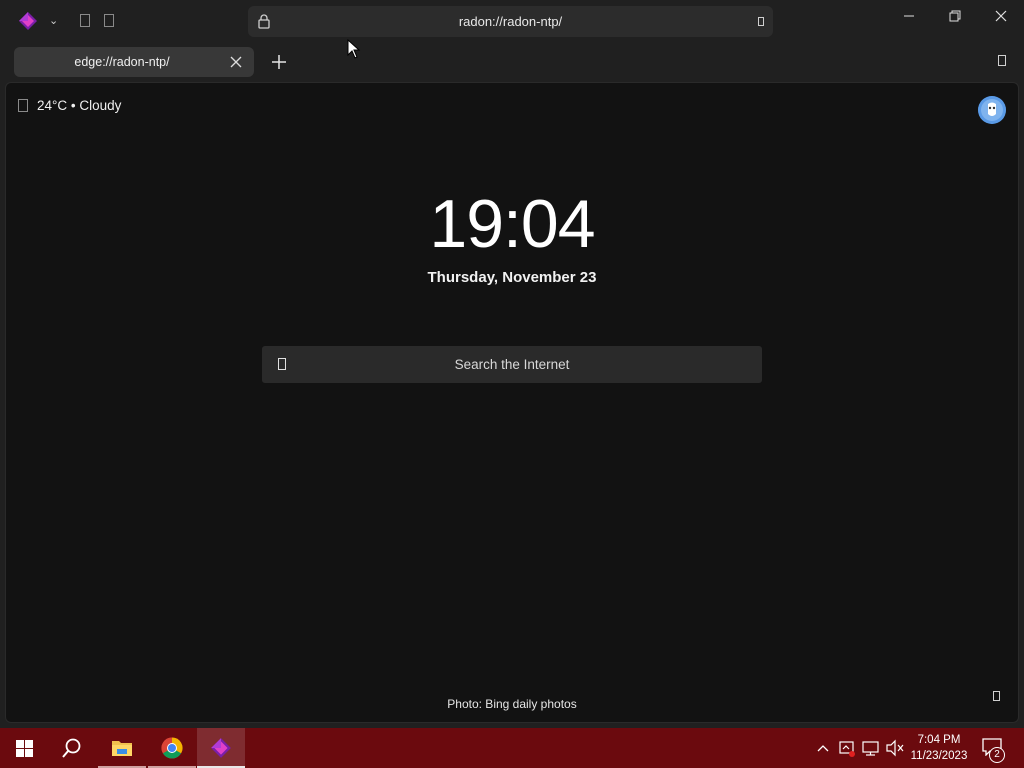 The height and width of the screenshot is (768, 1024). Describe the element at coordinates (1001, 17) in the screenshot. I see `close-icon` at that location.